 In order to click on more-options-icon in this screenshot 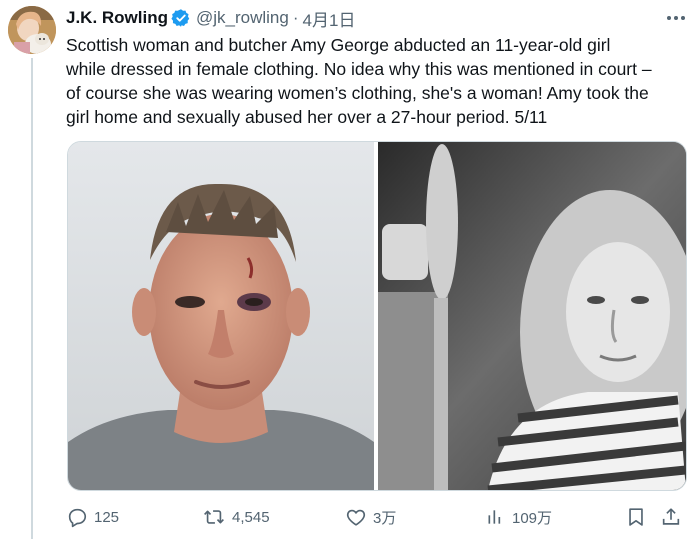, I will do `click(676, 18)`.